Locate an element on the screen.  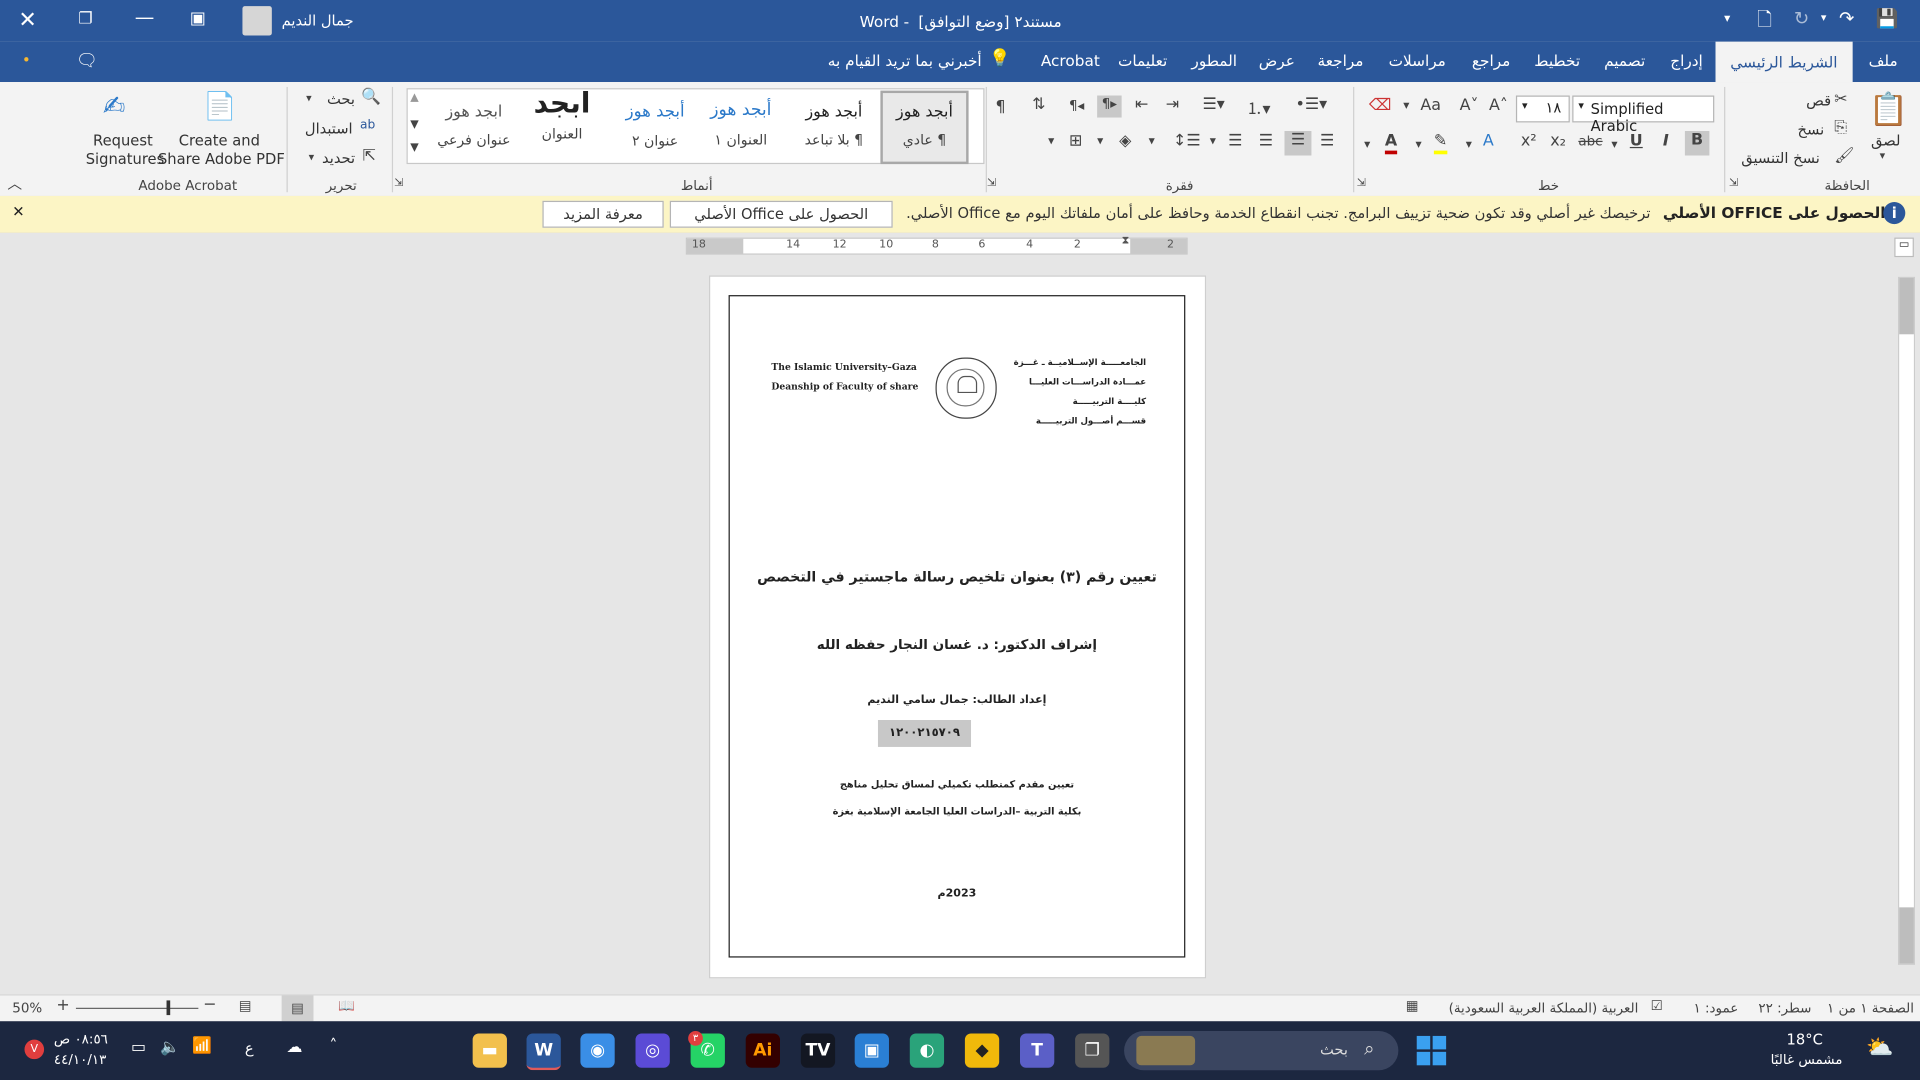
weather-description: مشمس غالبًا is located at coordinates (1807, 1060).